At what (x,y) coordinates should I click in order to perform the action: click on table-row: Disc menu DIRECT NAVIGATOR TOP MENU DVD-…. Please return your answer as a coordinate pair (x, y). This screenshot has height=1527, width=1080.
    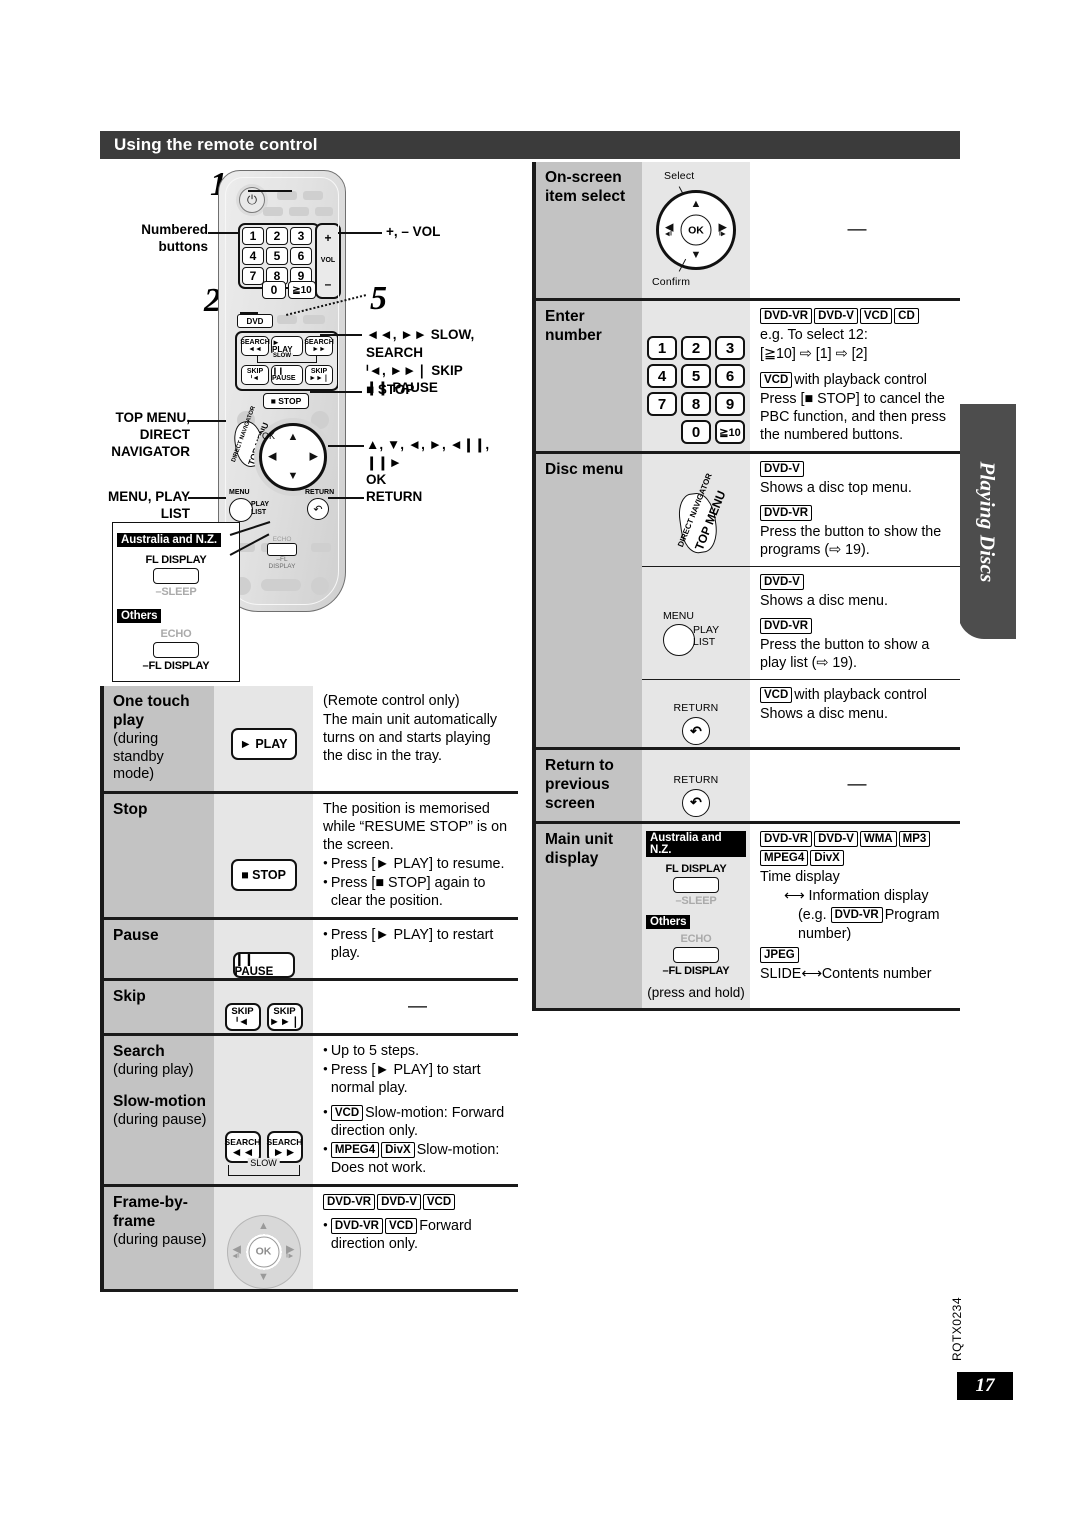
    Looking at the image, I should click on (746, 602).